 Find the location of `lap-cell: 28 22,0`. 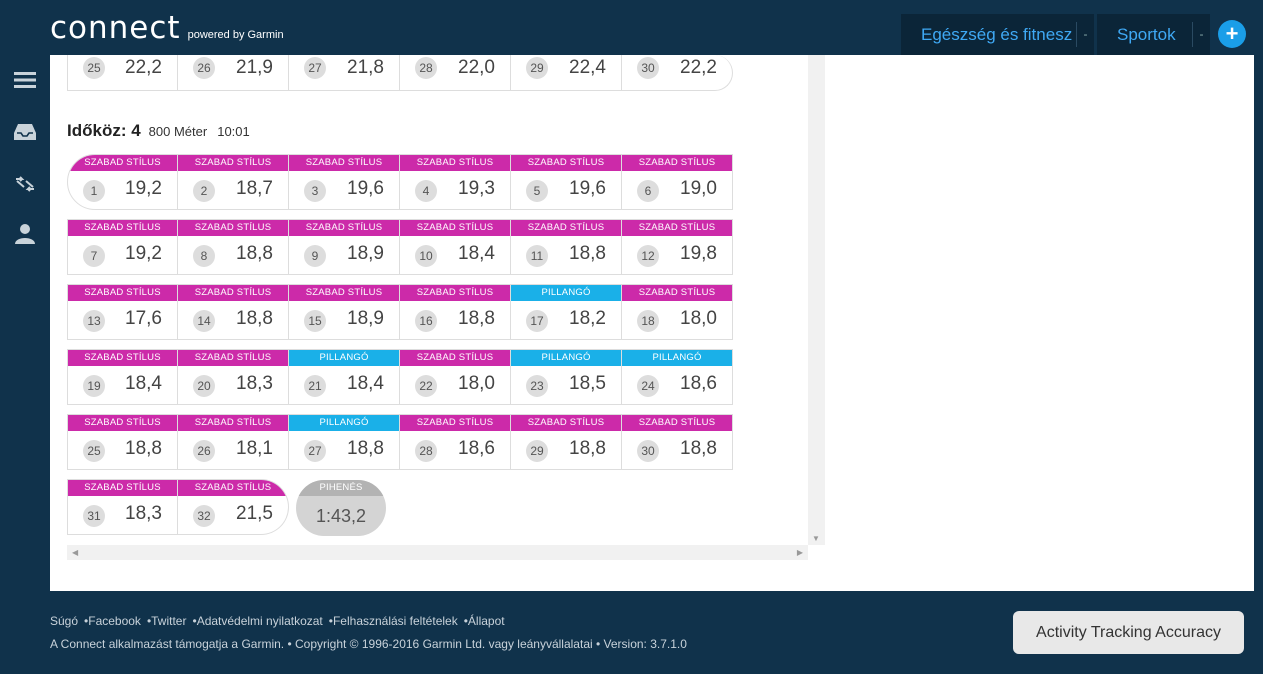

lap-cell: 28 22,0 is located at coordinates (455, 73).